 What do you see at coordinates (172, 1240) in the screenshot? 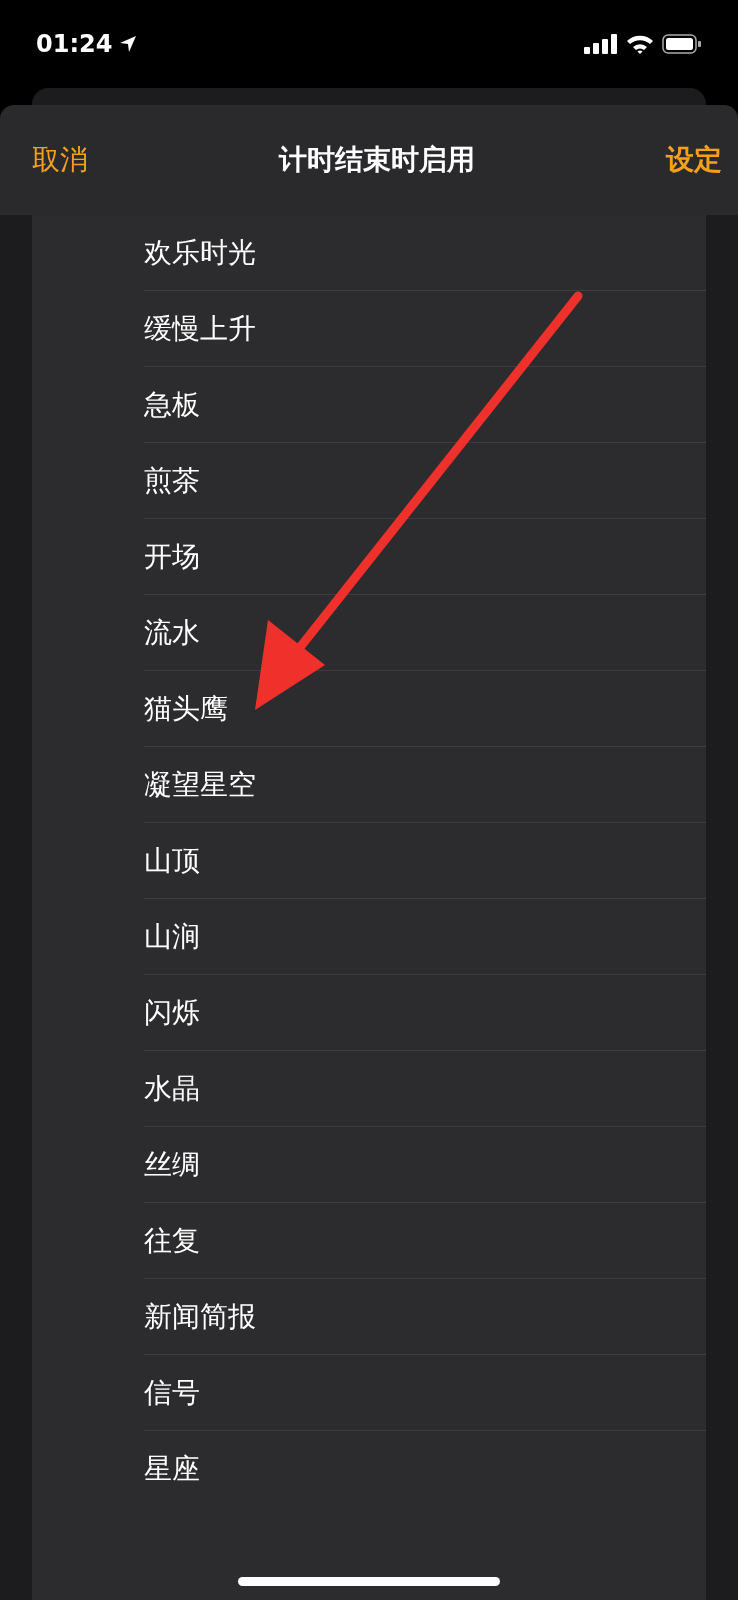
I see `sound-item: 往复` at bounding box center [172, 1240].